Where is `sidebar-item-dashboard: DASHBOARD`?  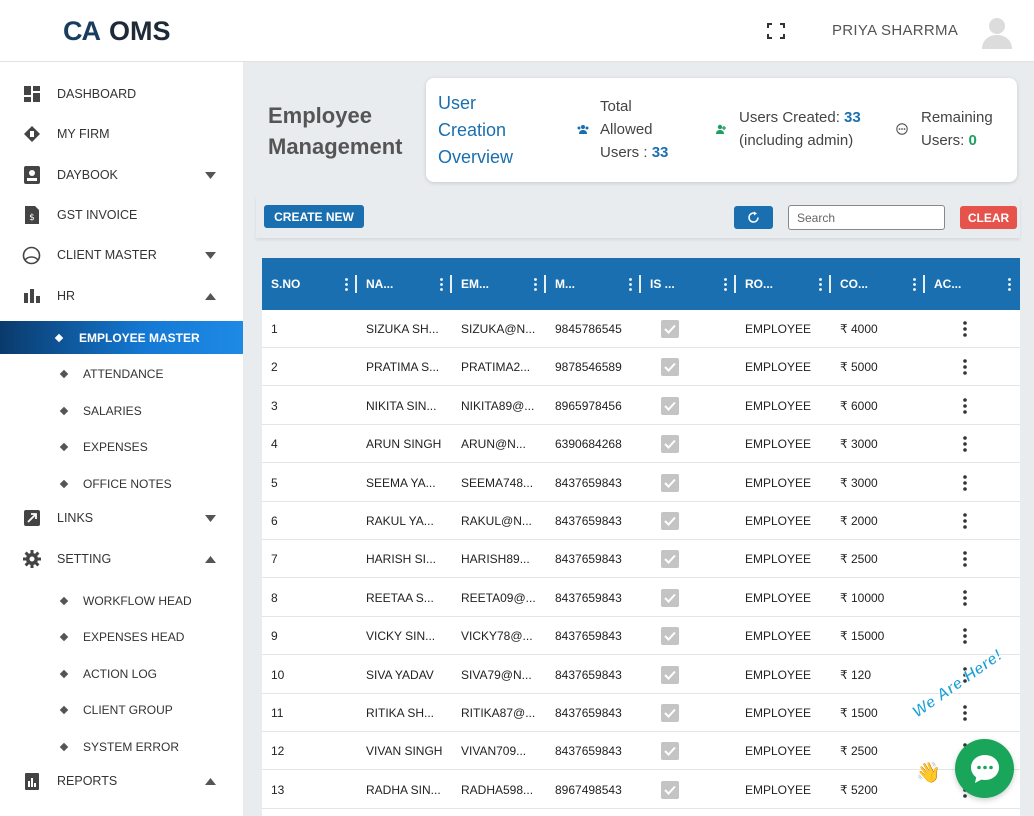 sidebar-item-dashboard: DASHBOARD is located at coordinates (121, 94).